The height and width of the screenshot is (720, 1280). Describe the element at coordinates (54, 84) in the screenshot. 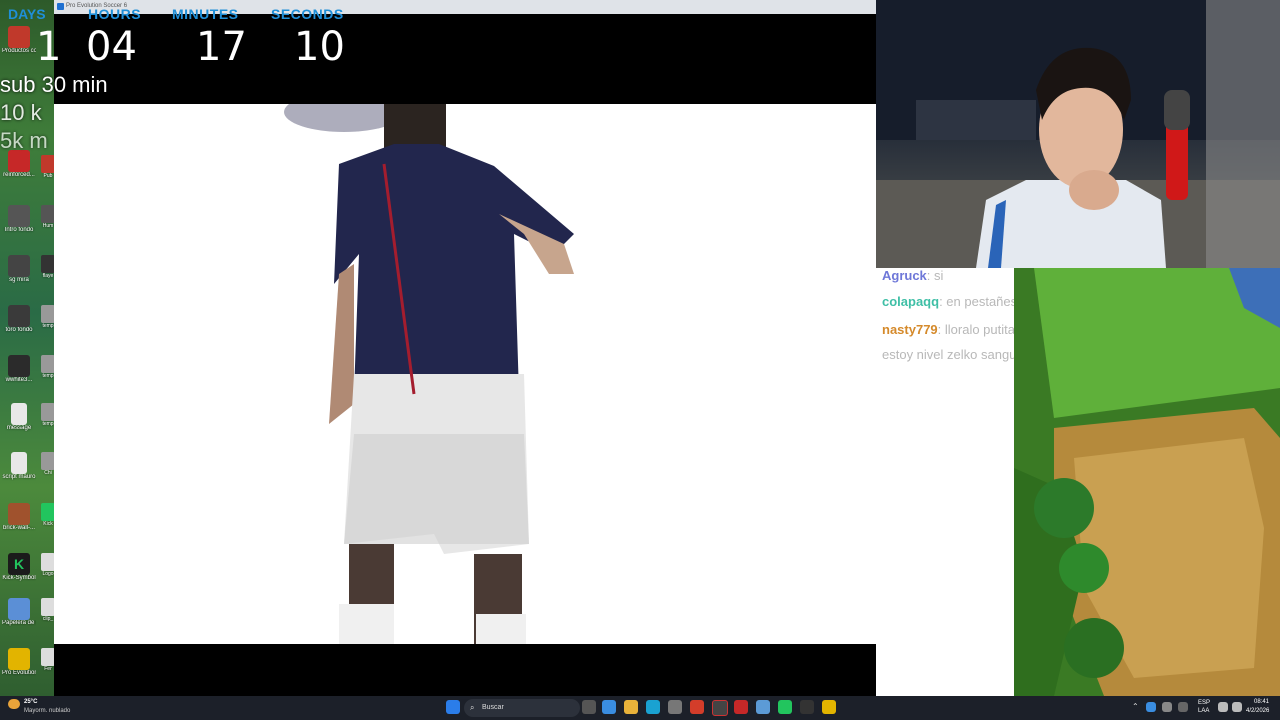

I see `subgoal-line-1: sub 30 min` at that location.